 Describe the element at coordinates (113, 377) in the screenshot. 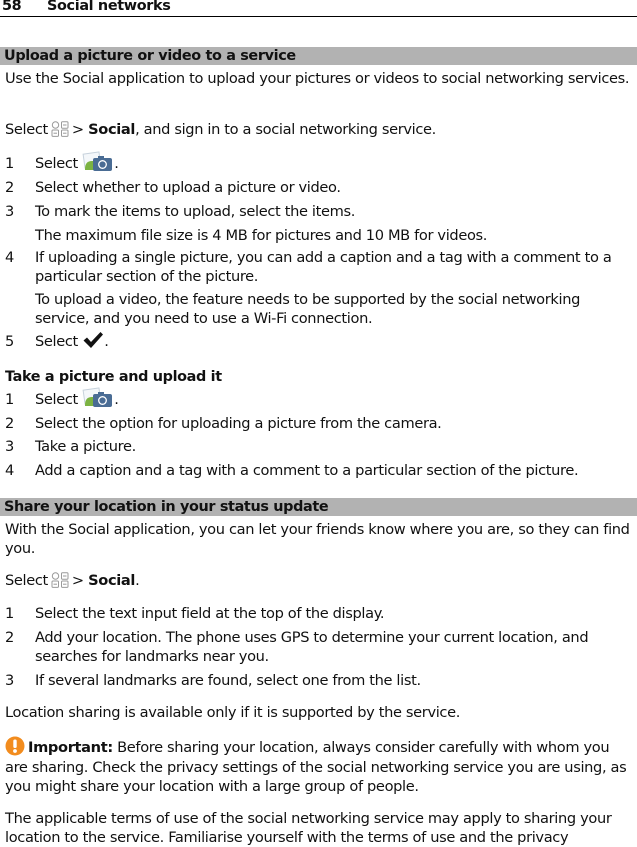

I see `subsection-heading-take-picture: Take a picture and upload it` at that location.